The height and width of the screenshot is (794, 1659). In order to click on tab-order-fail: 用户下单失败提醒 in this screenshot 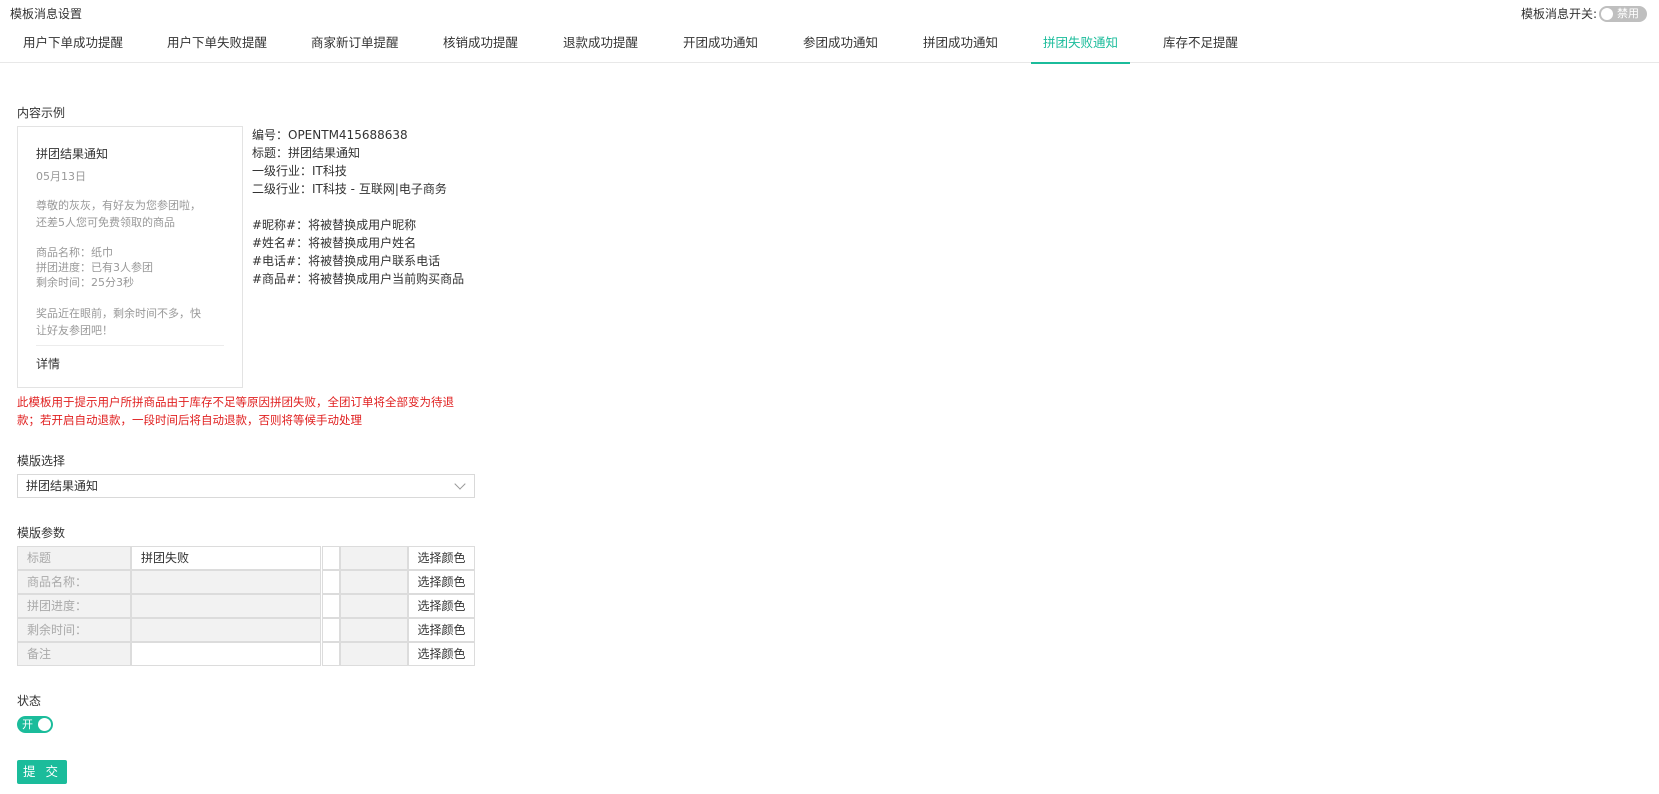, I will do `click(217, 45)`.